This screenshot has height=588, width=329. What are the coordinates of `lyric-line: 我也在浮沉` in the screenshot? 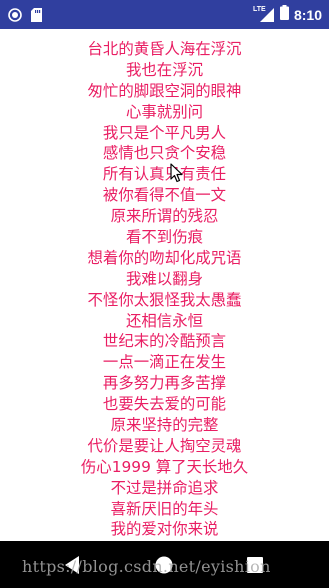 It's located at (164, 69).